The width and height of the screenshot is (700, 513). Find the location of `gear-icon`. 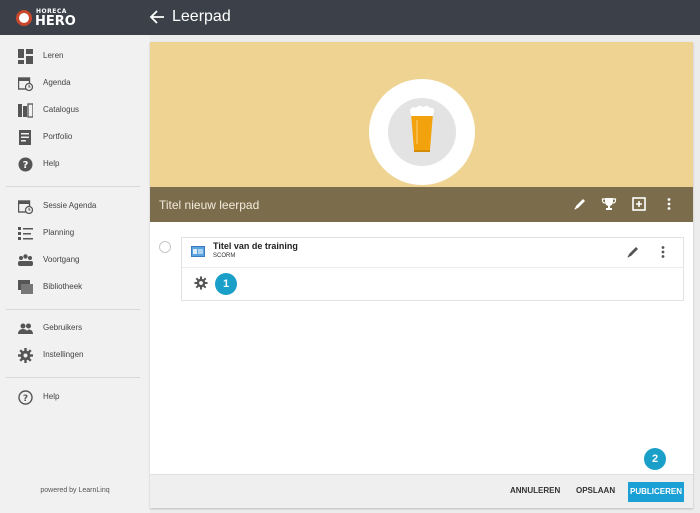

gear-icon is located at coordinates (25, 355).